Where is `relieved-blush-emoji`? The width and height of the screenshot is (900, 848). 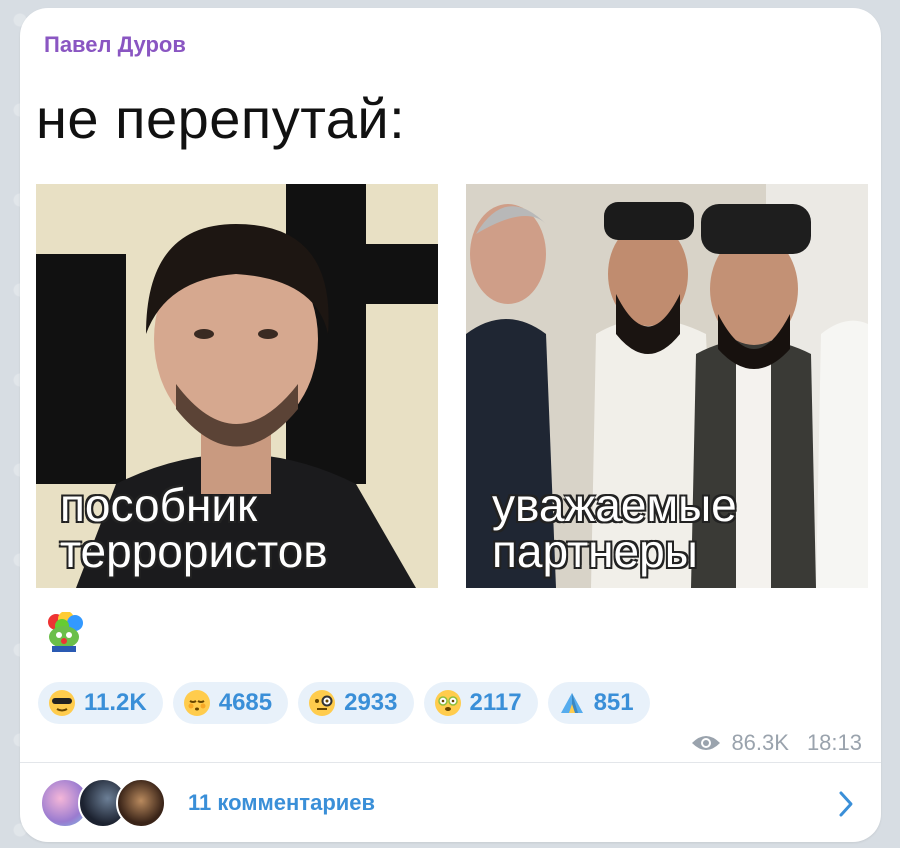 relieved-blush-emoji is located at coordinates (196, 703).